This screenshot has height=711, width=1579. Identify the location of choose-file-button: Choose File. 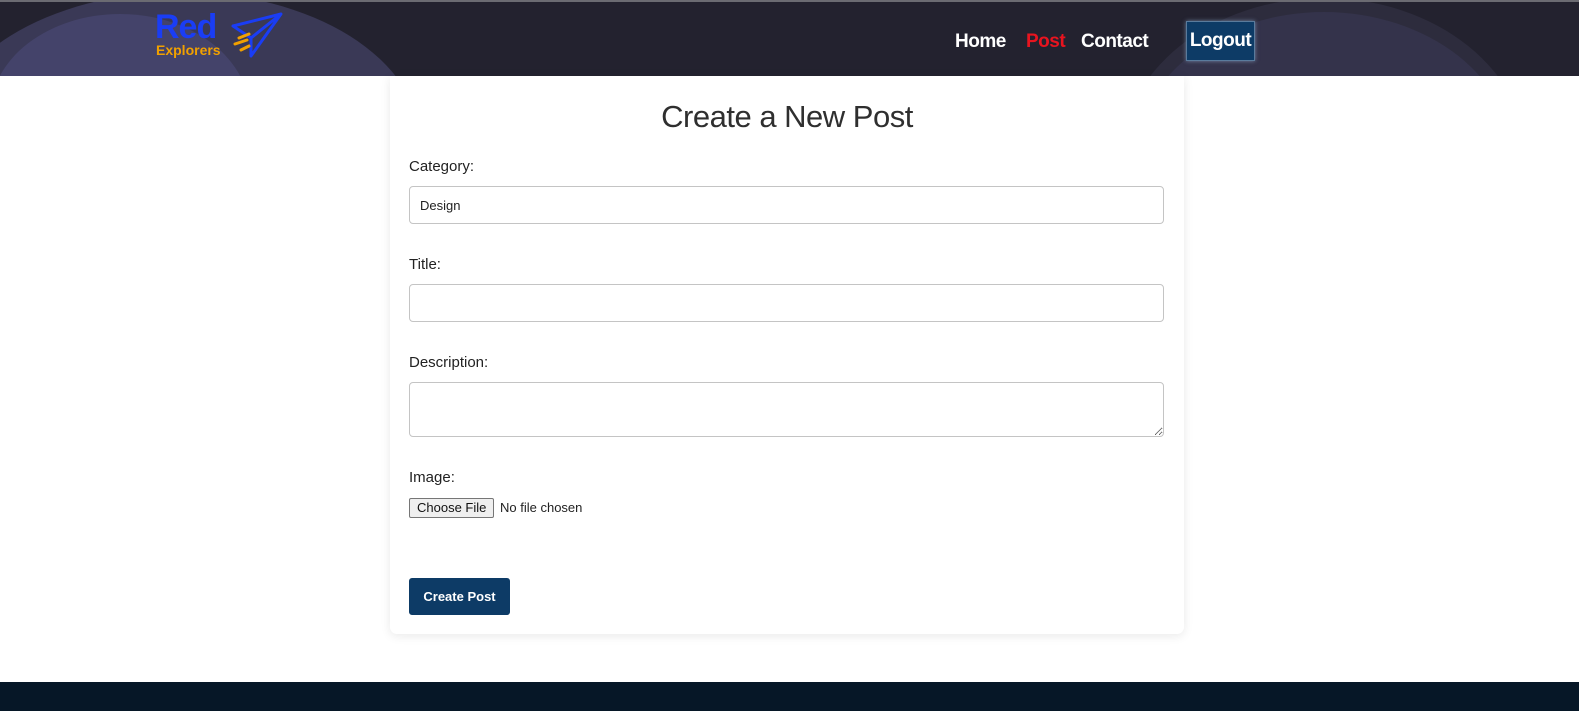
(452, 508).